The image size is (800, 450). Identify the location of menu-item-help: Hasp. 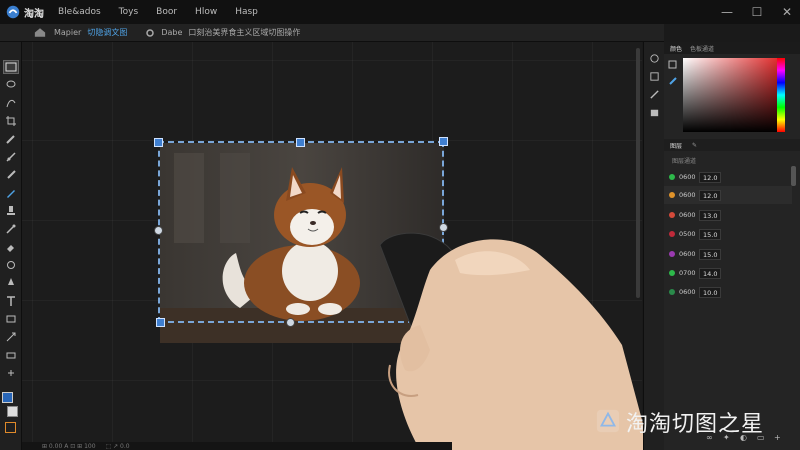
(246, 12).